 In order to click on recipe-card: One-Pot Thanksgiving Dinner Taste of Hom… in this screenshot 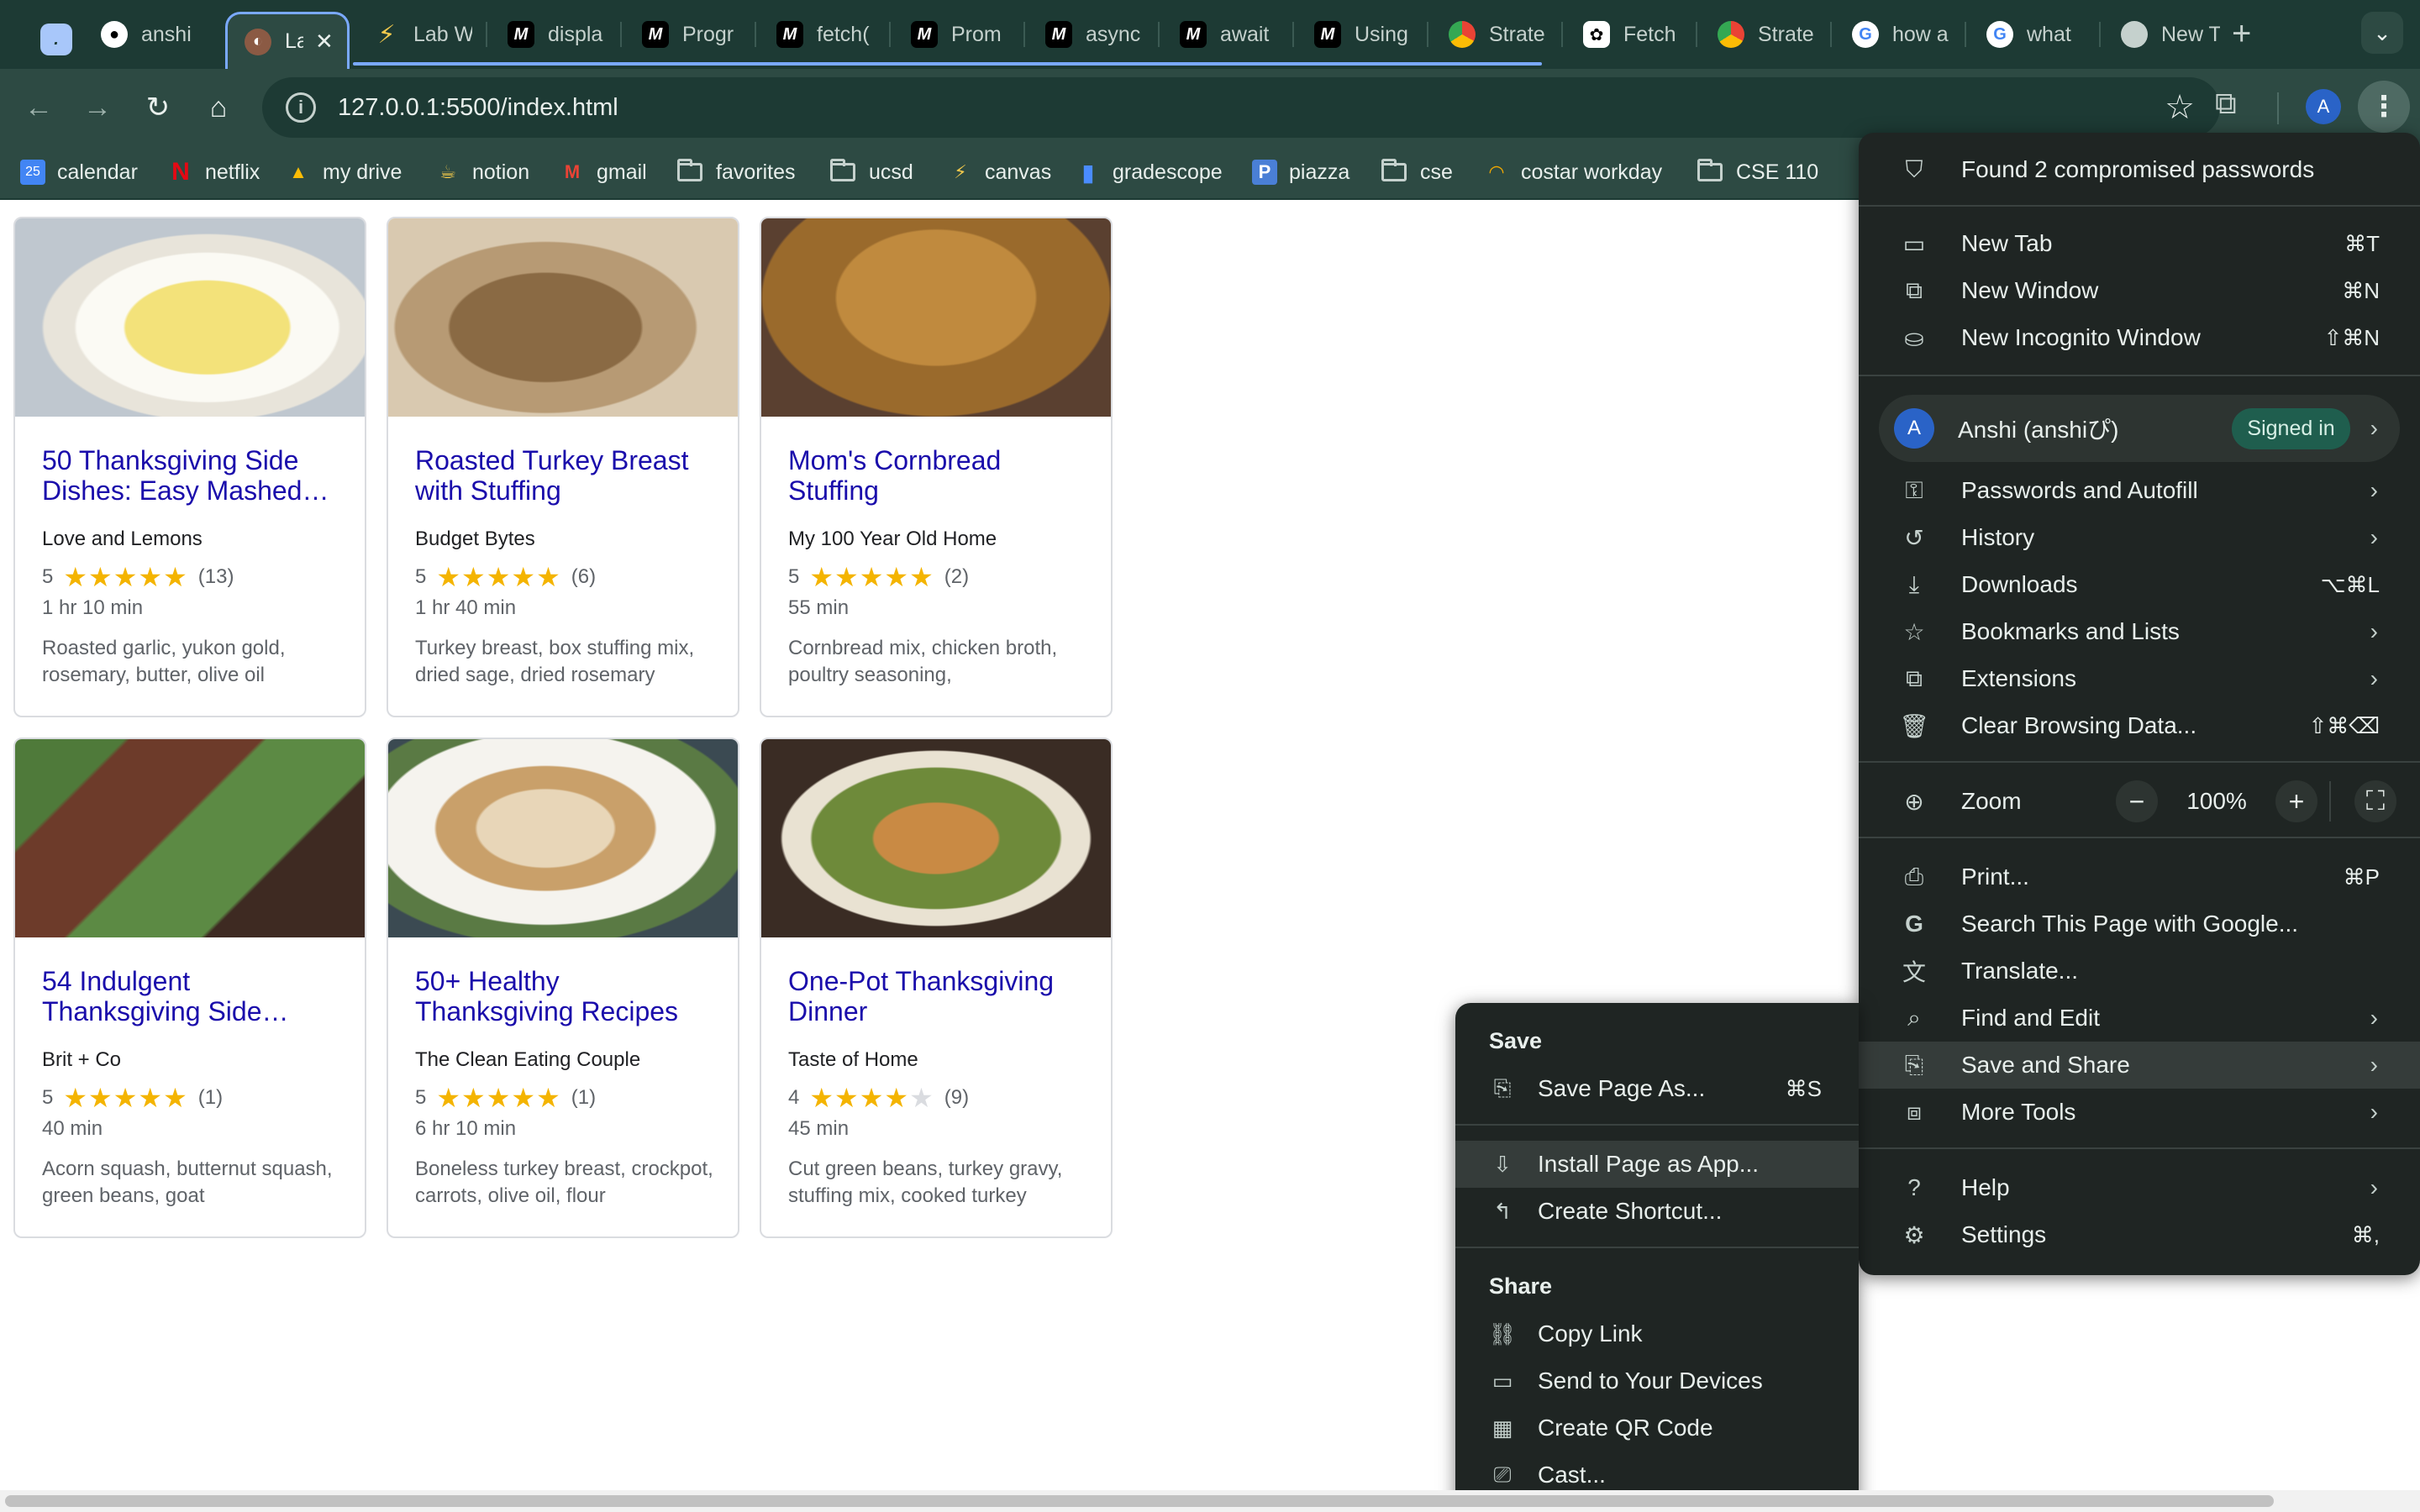, I will do `click(936, 988)`.